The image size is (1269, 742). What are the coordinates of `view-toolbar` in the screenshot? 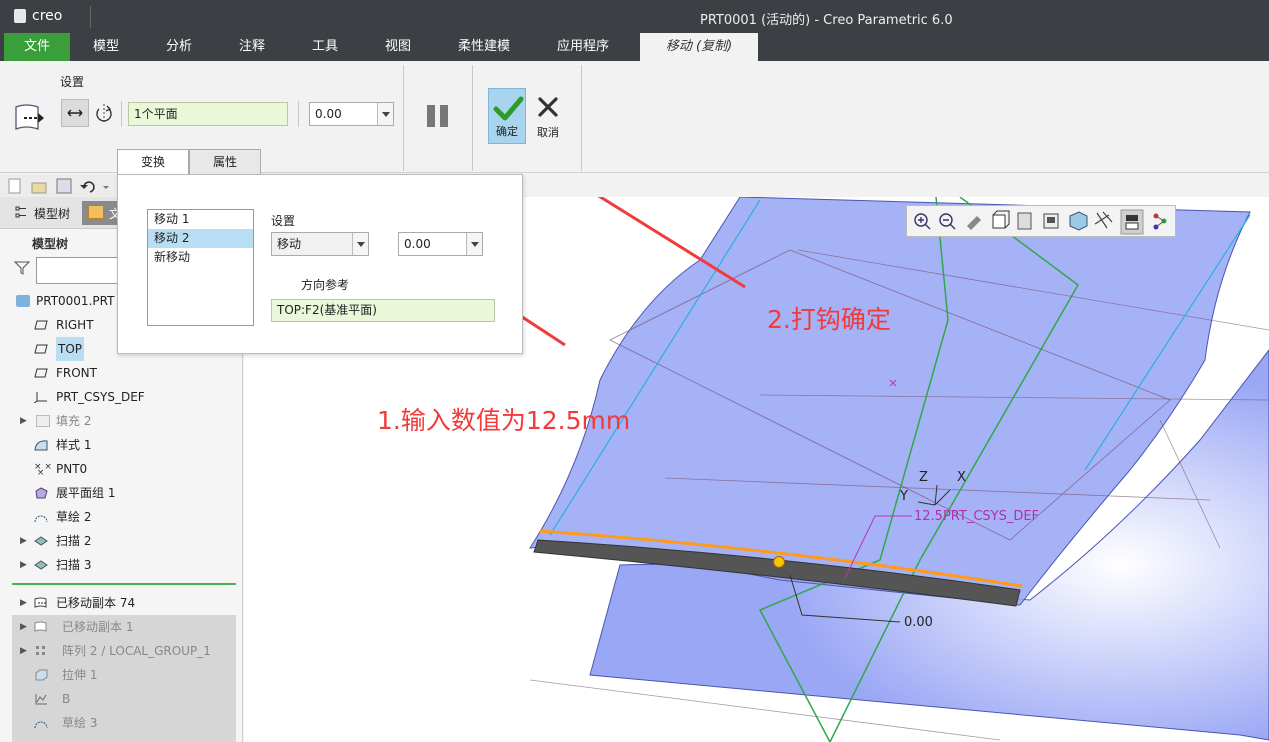 It's located at (1041, 221).